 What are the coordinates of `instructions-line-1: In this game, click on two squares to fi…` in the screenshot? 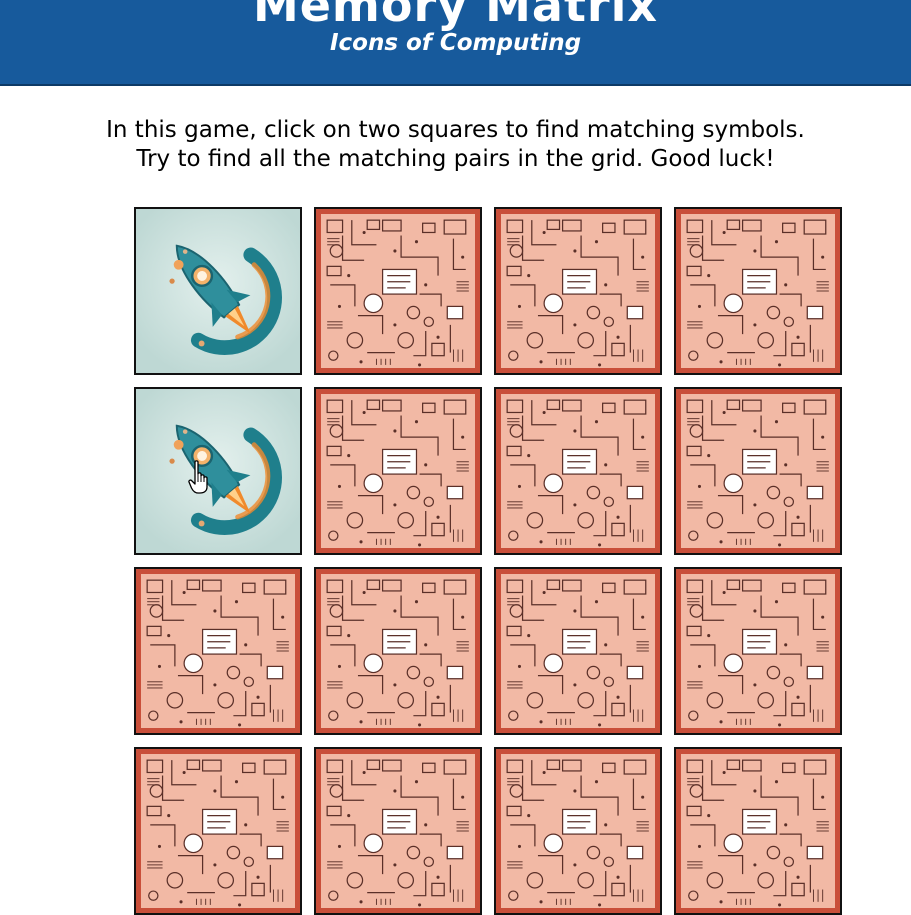 It's located at (455, 130).